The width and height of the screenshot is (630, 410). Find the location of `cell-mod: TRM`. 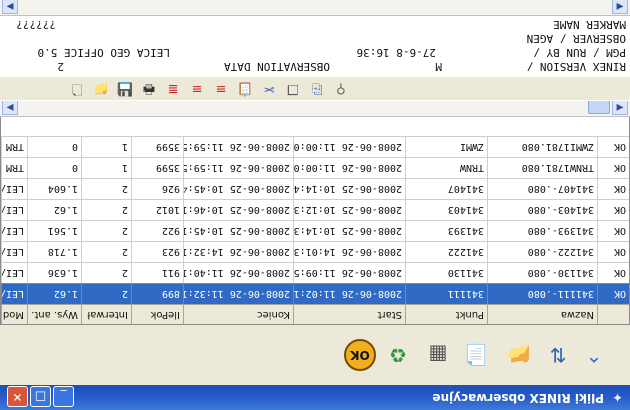

cell-mod: TRM is located at coordinates (14, 167).